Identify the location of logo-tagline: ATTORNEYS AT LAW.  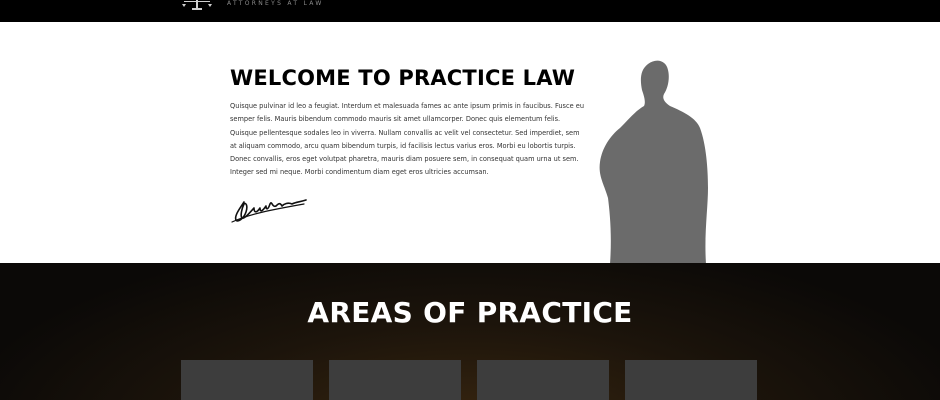
(275, 3).